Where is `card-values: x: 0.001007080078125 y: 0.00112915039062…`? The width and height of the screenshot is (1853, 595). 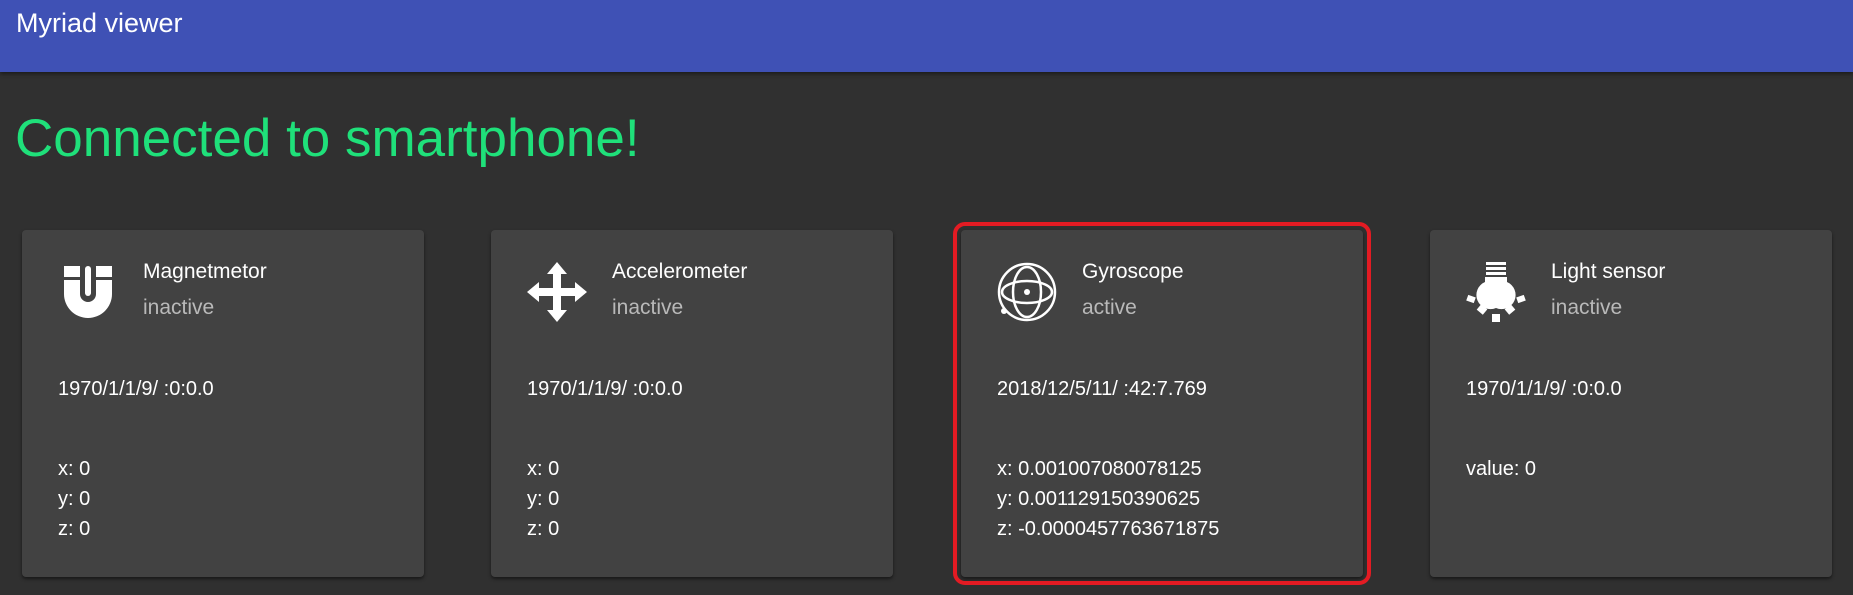
card-values: x: 0.001007080078125 y: 0.00112915039062… is located at coordinates (1108, 499).